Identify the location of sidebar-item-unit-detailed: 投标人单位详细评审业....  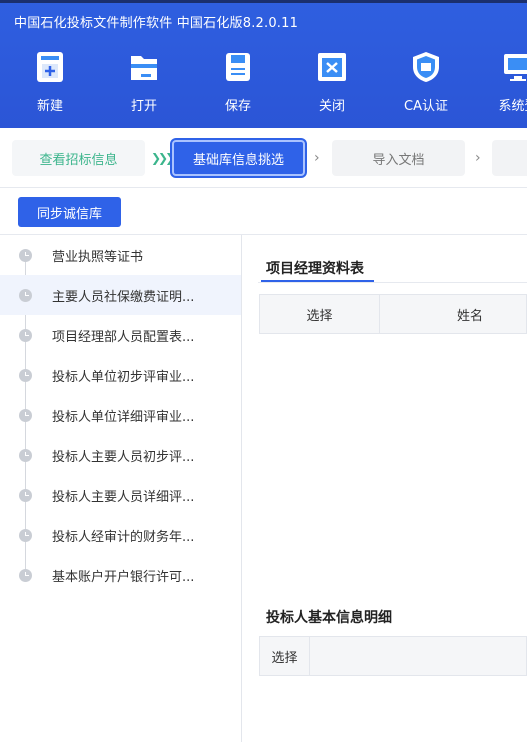
(120, 415).